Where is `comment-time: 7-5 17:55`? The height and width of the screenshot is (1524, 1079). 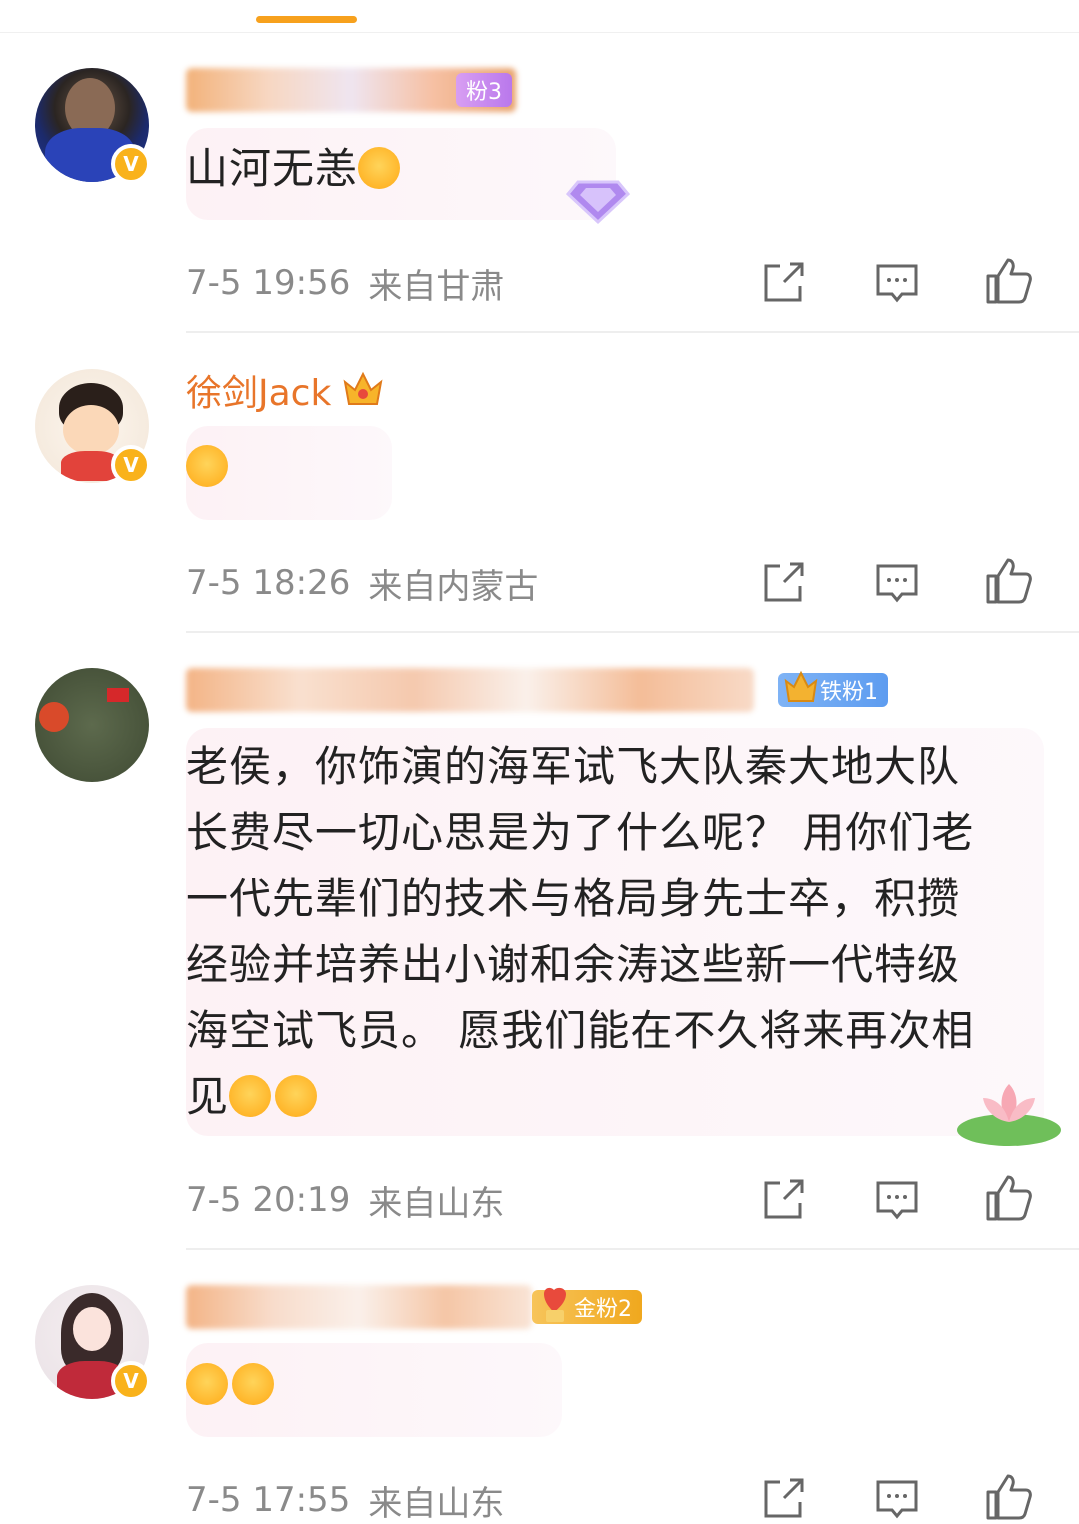 comment-time: 7-5 17:55 is located at coordinates (268, 1500).